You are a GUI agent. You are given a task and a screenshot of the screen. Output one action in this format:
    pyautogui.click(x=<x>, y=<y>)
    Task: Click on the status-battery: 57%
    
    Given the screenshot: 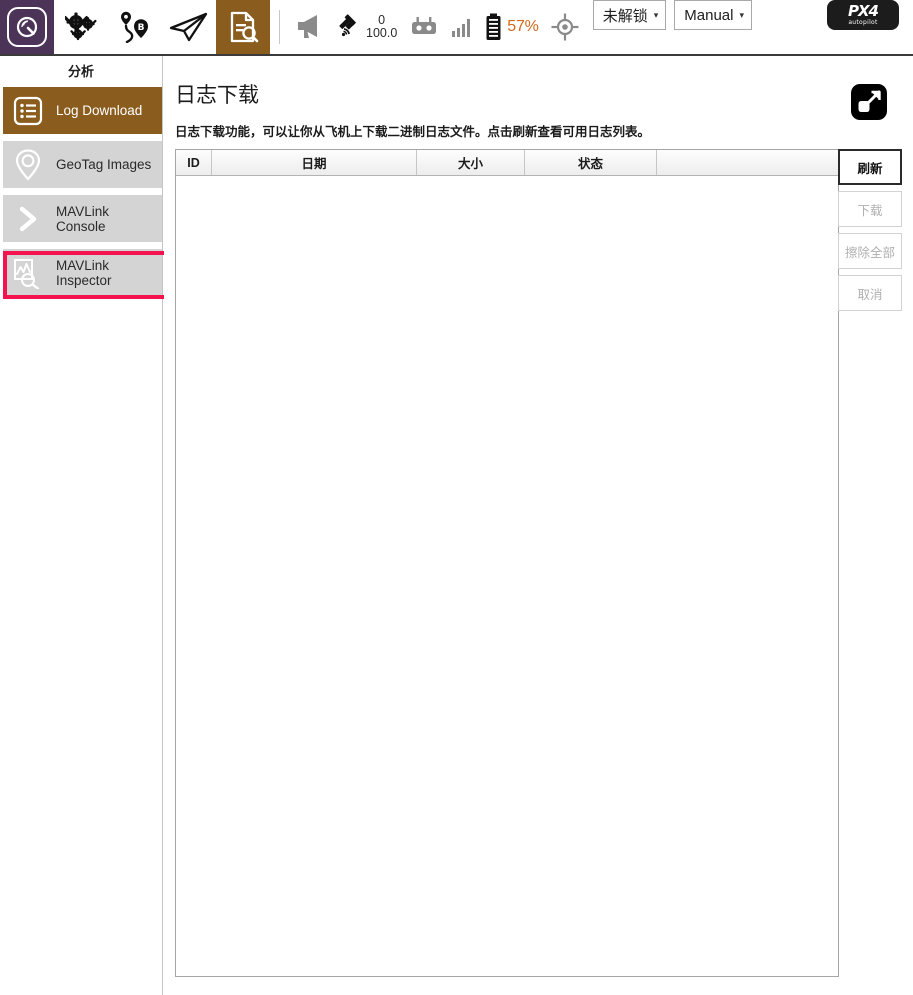 What is the action you would take?
    pyautogui.click(x=512, y=27)
    